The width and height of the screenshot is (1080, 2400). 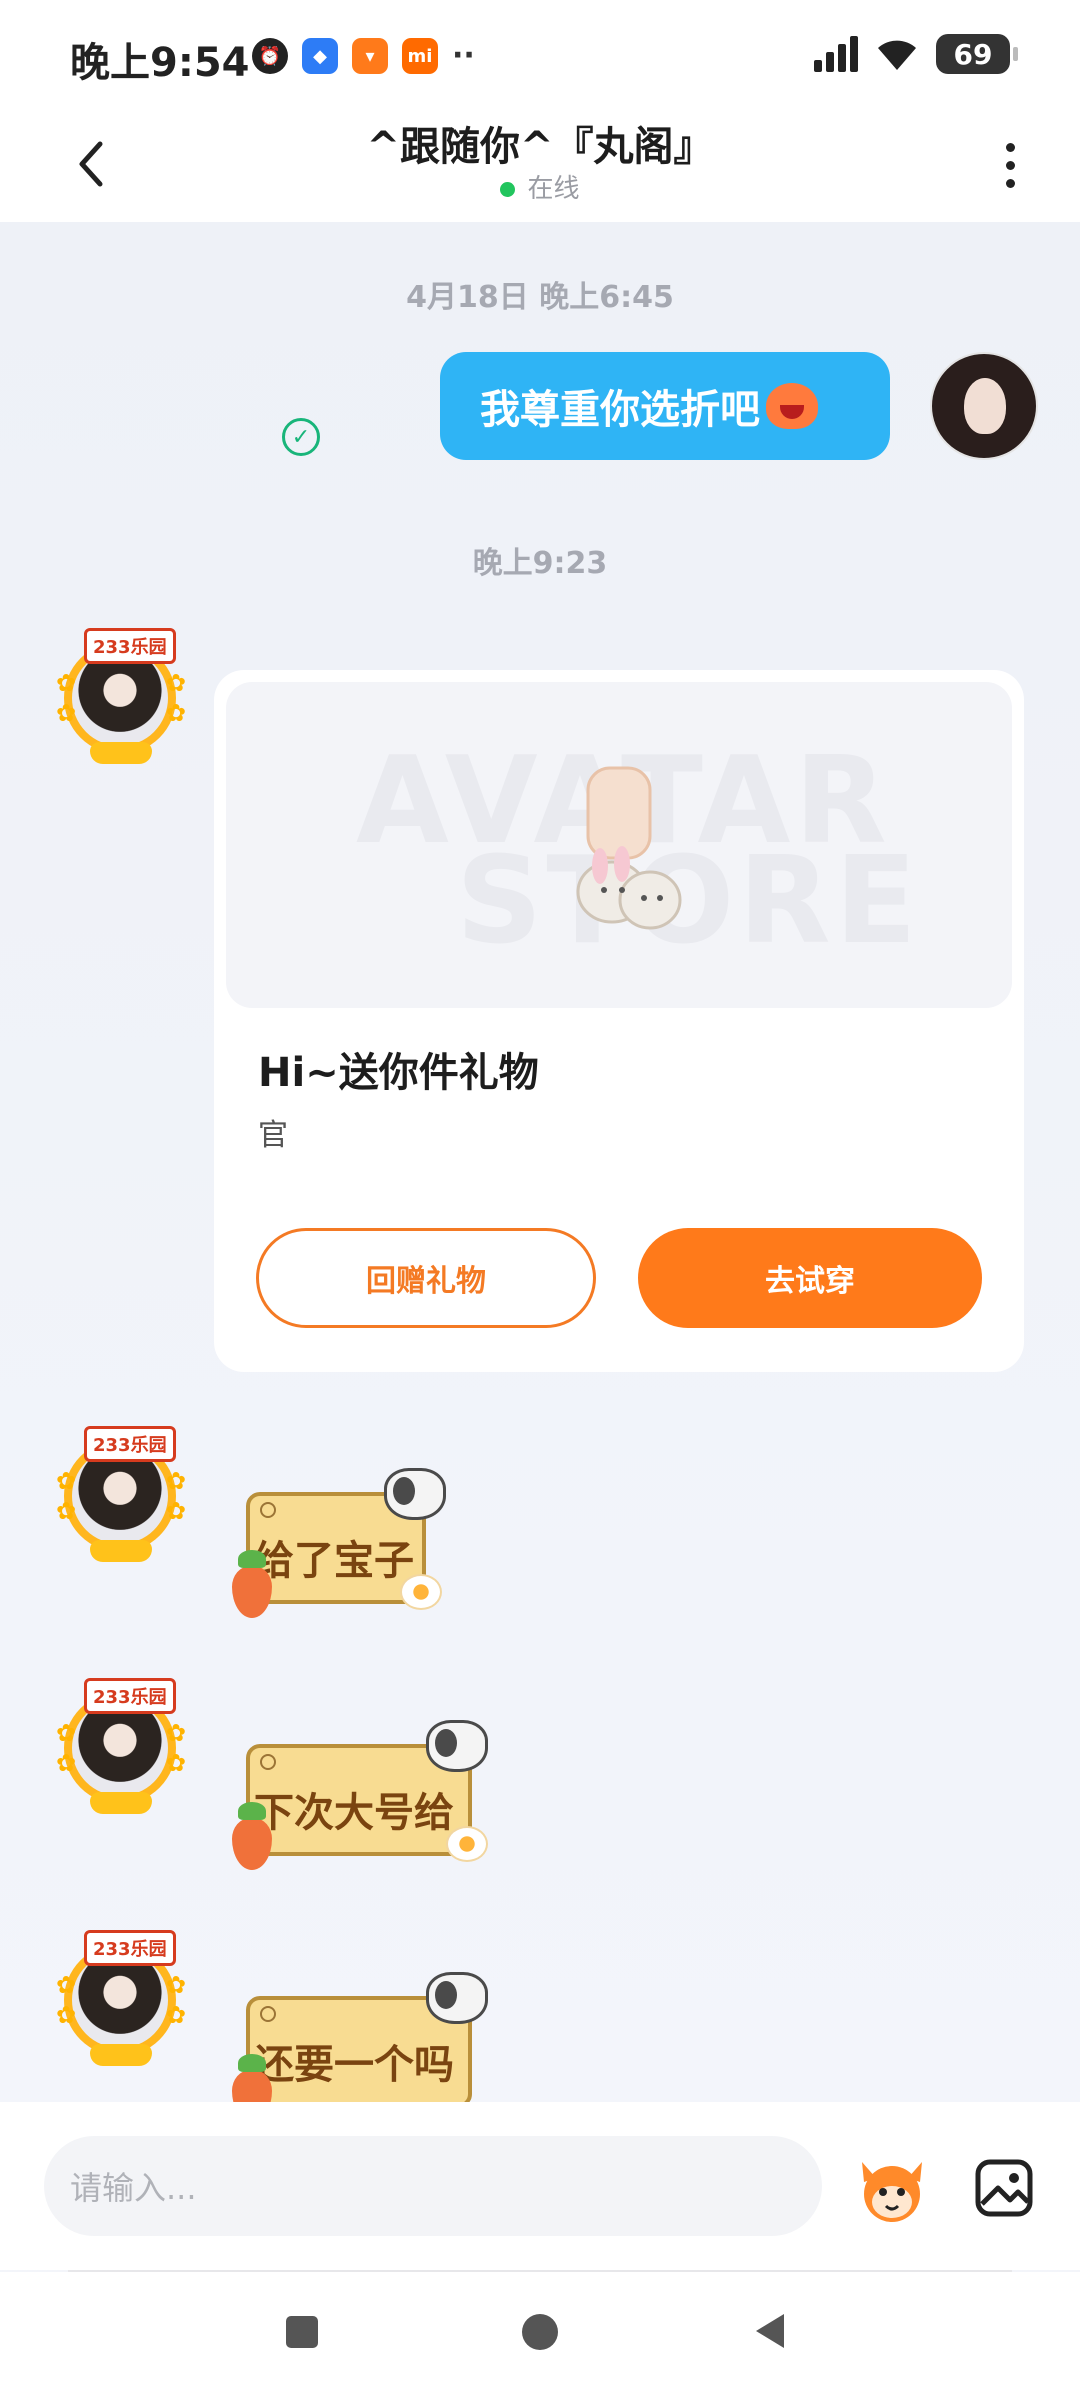 I want to click on system-navigation-bar, so click(x=540, y=2336).